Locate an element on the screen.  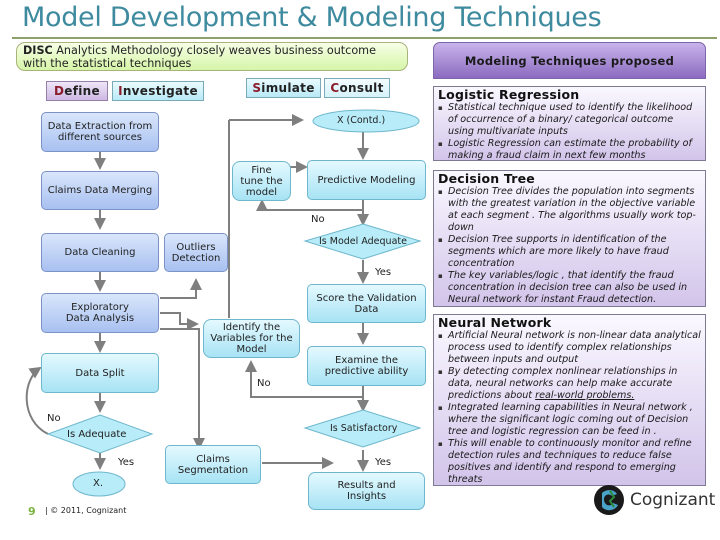
box-claims-merging: Claims Data Merging is located at coordinates (100, 190).